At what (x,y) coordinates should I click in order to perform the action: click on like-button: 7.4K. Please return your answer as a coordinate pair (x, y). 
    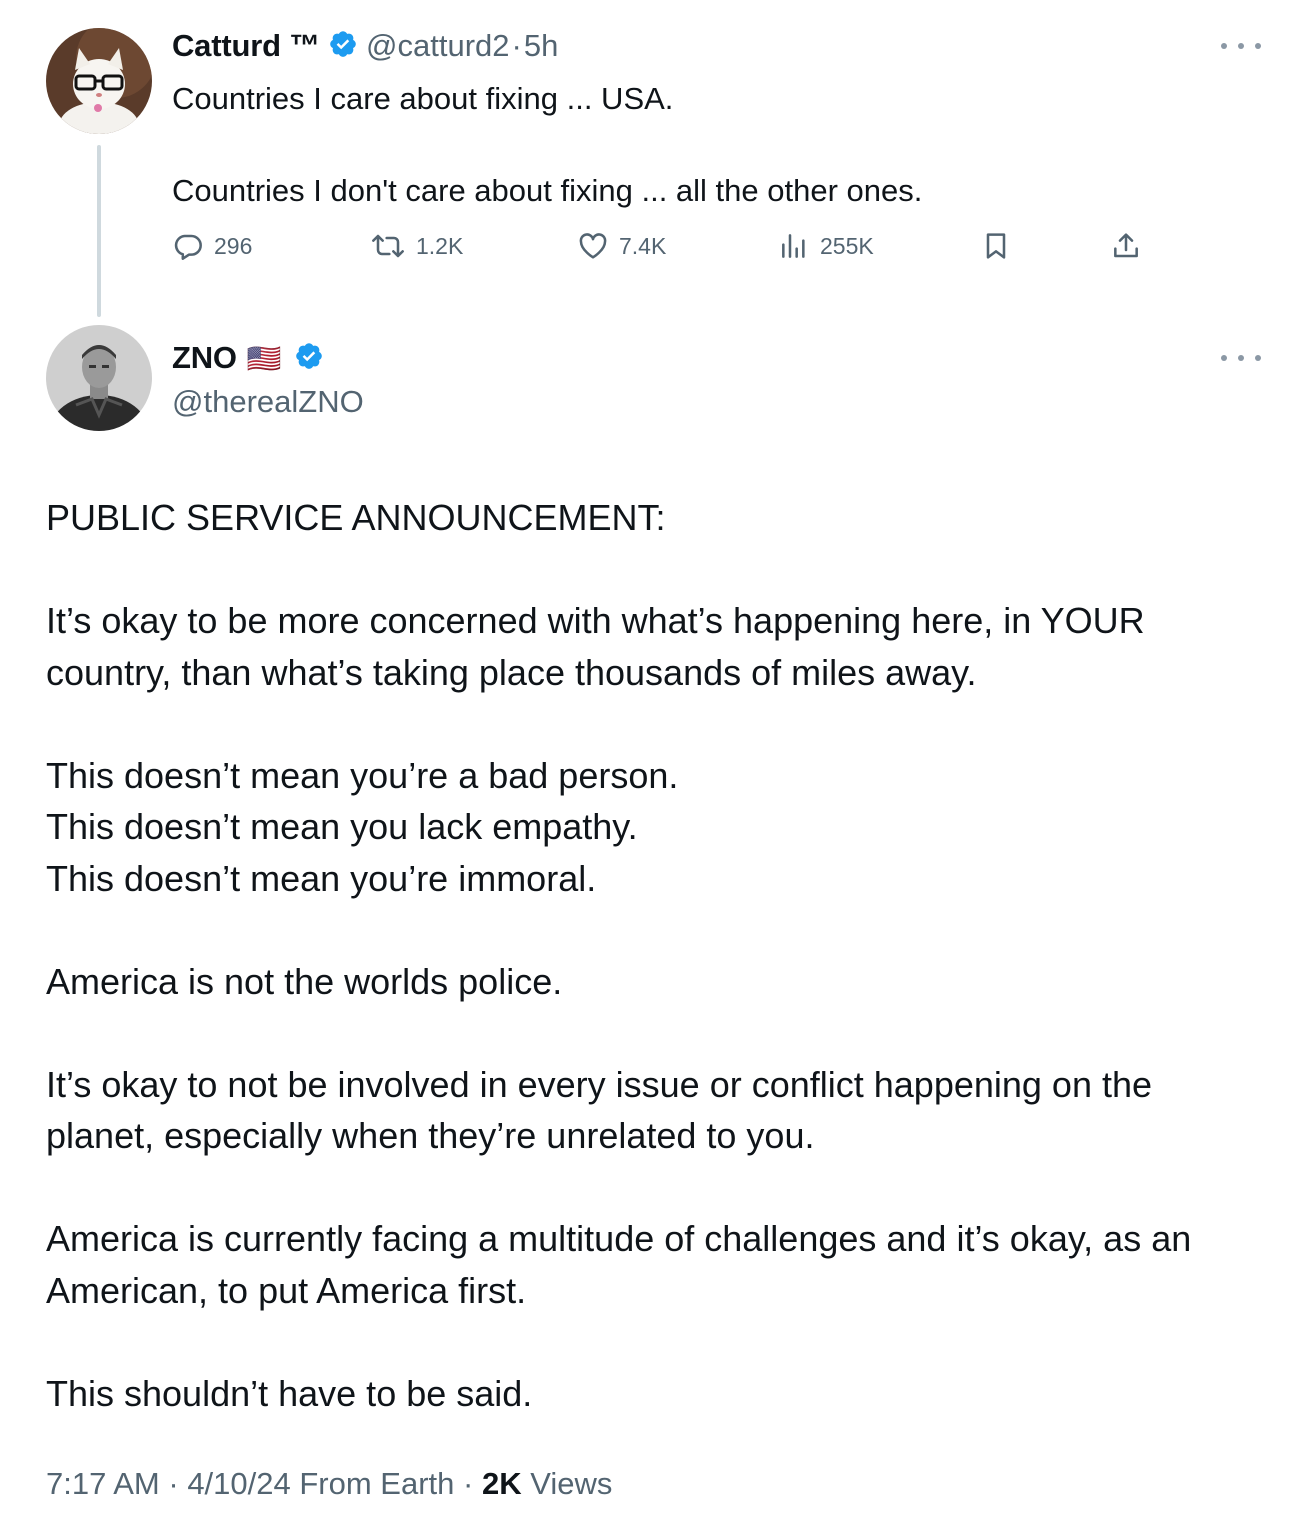
    Looking at the image, I should click on (621, 246).